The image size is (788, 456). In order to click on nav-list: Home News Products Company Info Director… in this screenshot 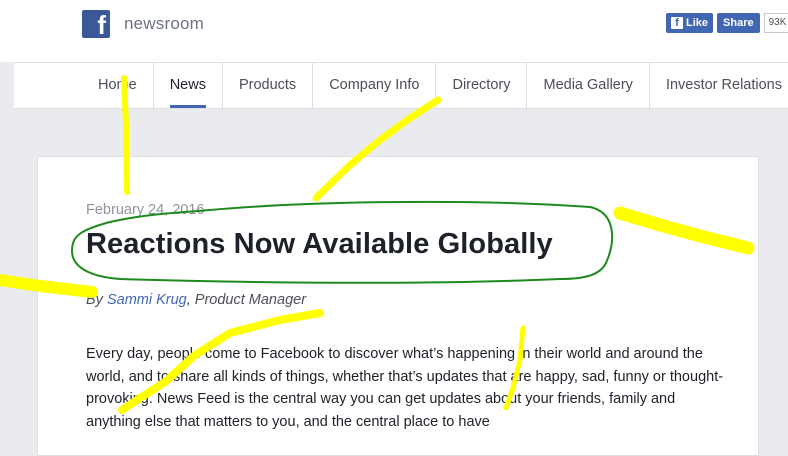, I will do `click(435, 85)`.